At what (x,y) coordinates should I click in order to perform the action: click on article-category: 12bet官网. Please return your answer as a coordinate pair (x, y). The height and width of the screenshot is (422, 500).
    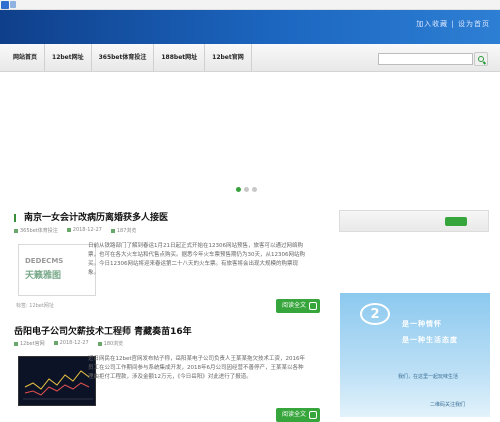
    Looking at the image, I should click on (32, 344).